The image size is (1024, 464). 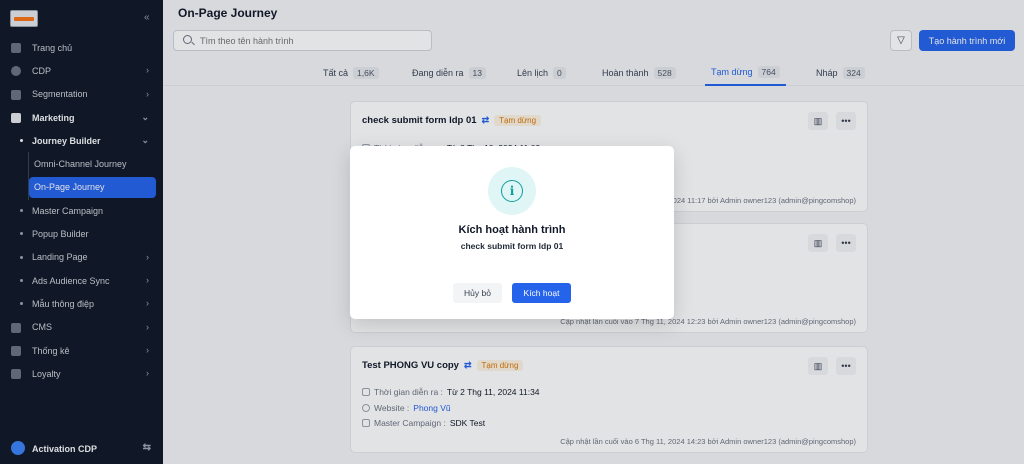 I want to click on cancel-button: Hủy bỏ, so click(x=477, y=293).